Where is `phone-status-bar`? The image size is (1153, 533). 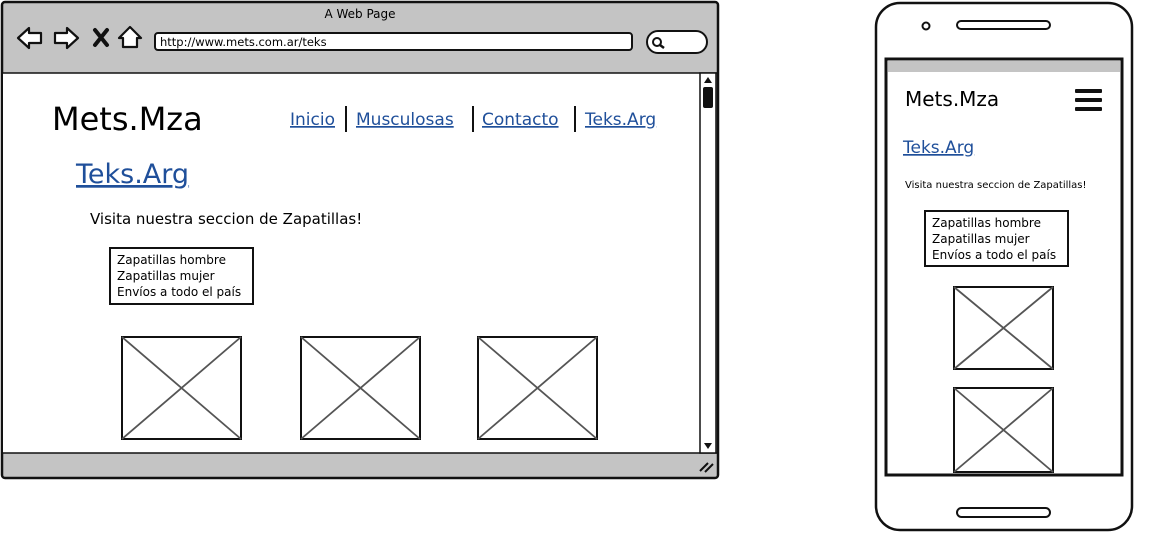 phone-status-bar is located at coordinates (1004, 66).